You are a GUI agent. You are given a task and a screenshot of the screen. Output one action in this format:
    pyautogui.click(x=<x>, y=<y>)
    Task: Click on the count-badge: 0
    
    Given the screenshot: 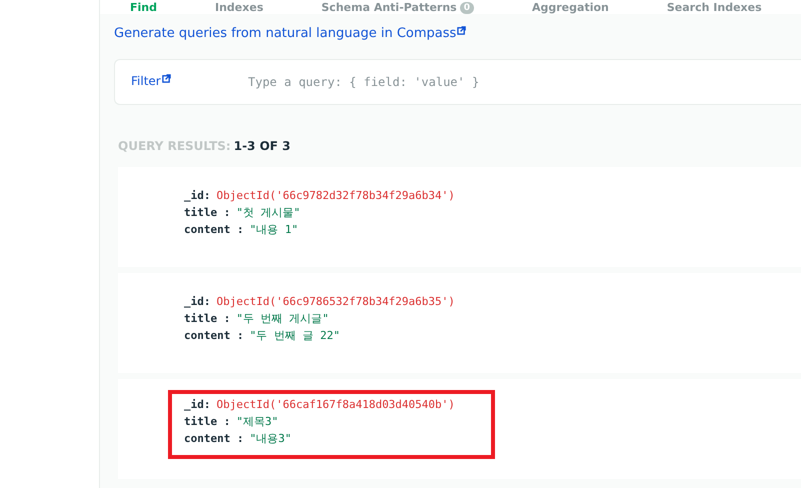 What is the action you would take?
    pyautogui.click(x=467, y=8)
    